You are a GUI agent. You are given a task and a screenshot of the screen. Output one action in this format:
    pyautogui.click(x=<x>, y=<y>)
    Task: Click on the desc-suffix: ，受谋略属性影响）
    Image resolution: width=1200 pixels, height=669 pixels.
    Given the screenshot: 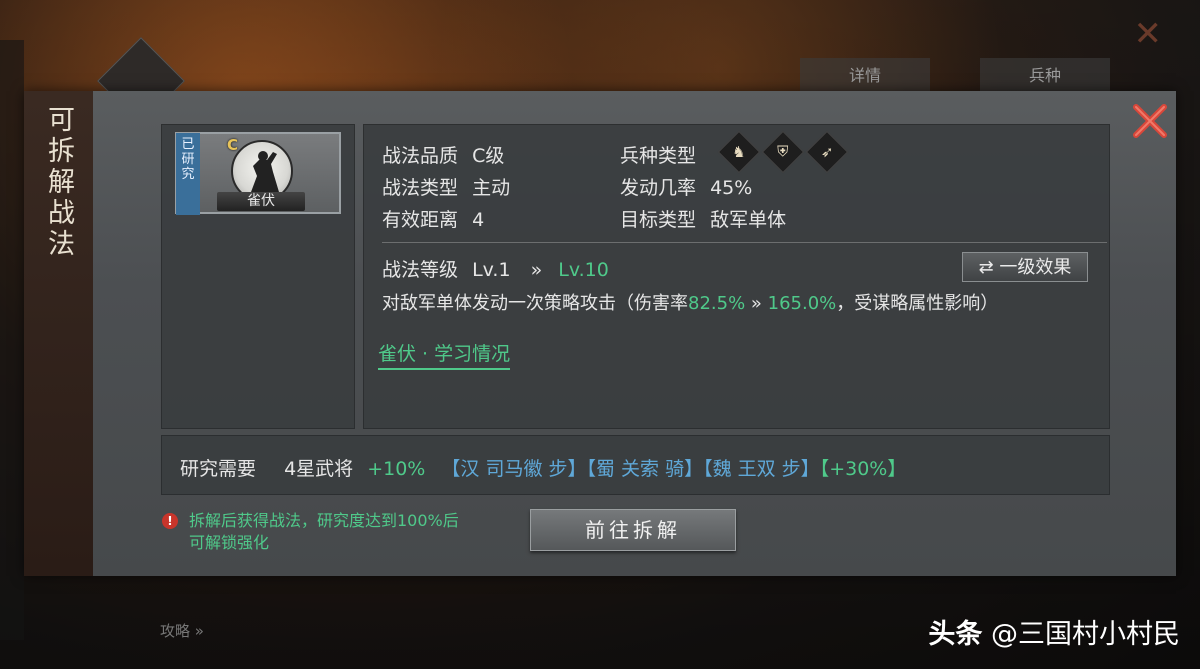 What is the action you would take?
    pyautogui.click(x=917, y=303)
    